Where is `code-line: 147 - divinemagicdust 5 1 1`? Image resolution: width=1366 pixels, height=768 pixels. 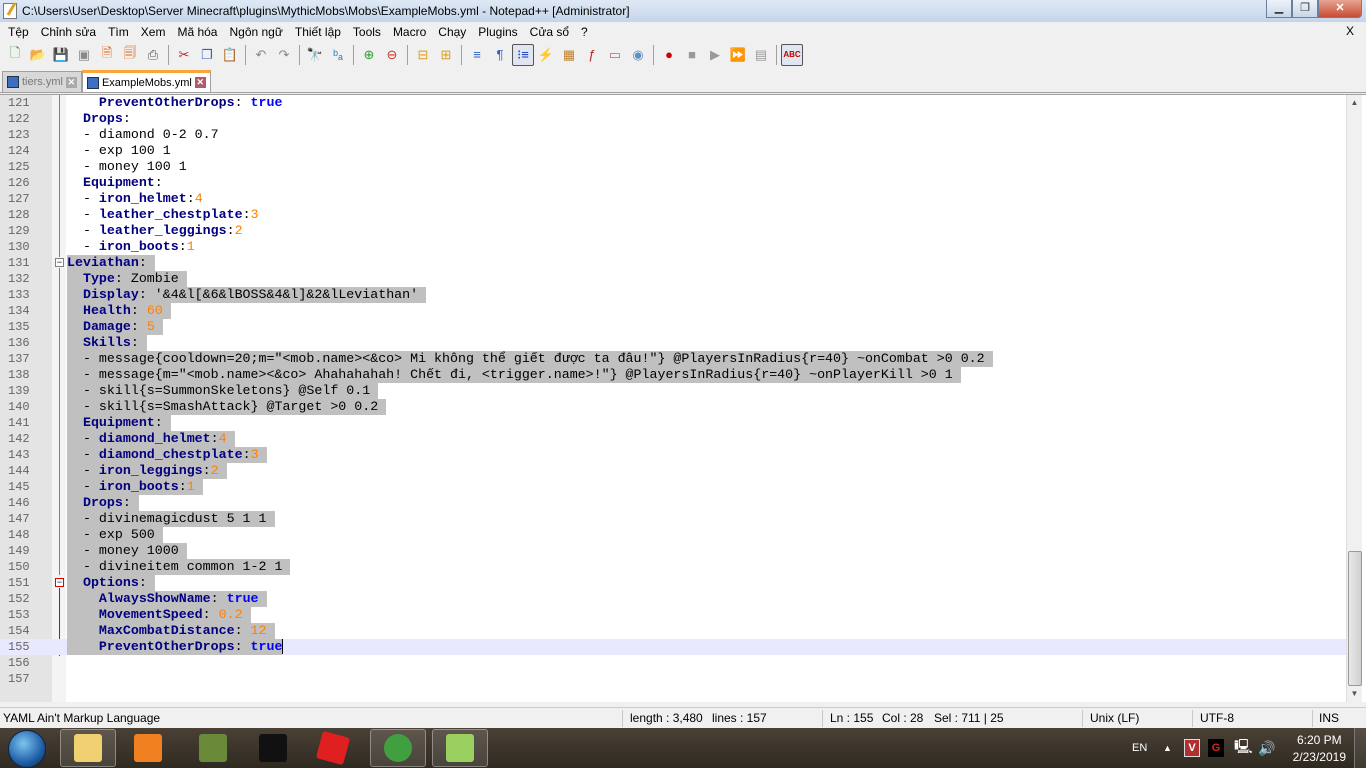
code-line: 147 - divinemagicdust 5 1 1 is located at coordinates (673, 519).